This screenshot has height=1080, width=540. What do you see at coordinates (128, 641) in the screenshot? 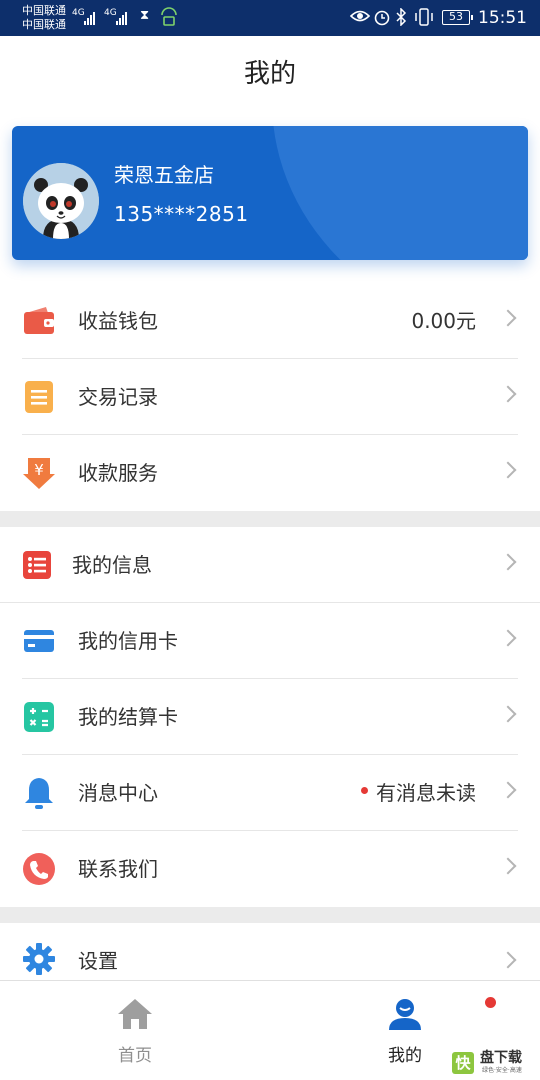
I see `menu-label: 我的信用卡` at bounding box center [128, 641].